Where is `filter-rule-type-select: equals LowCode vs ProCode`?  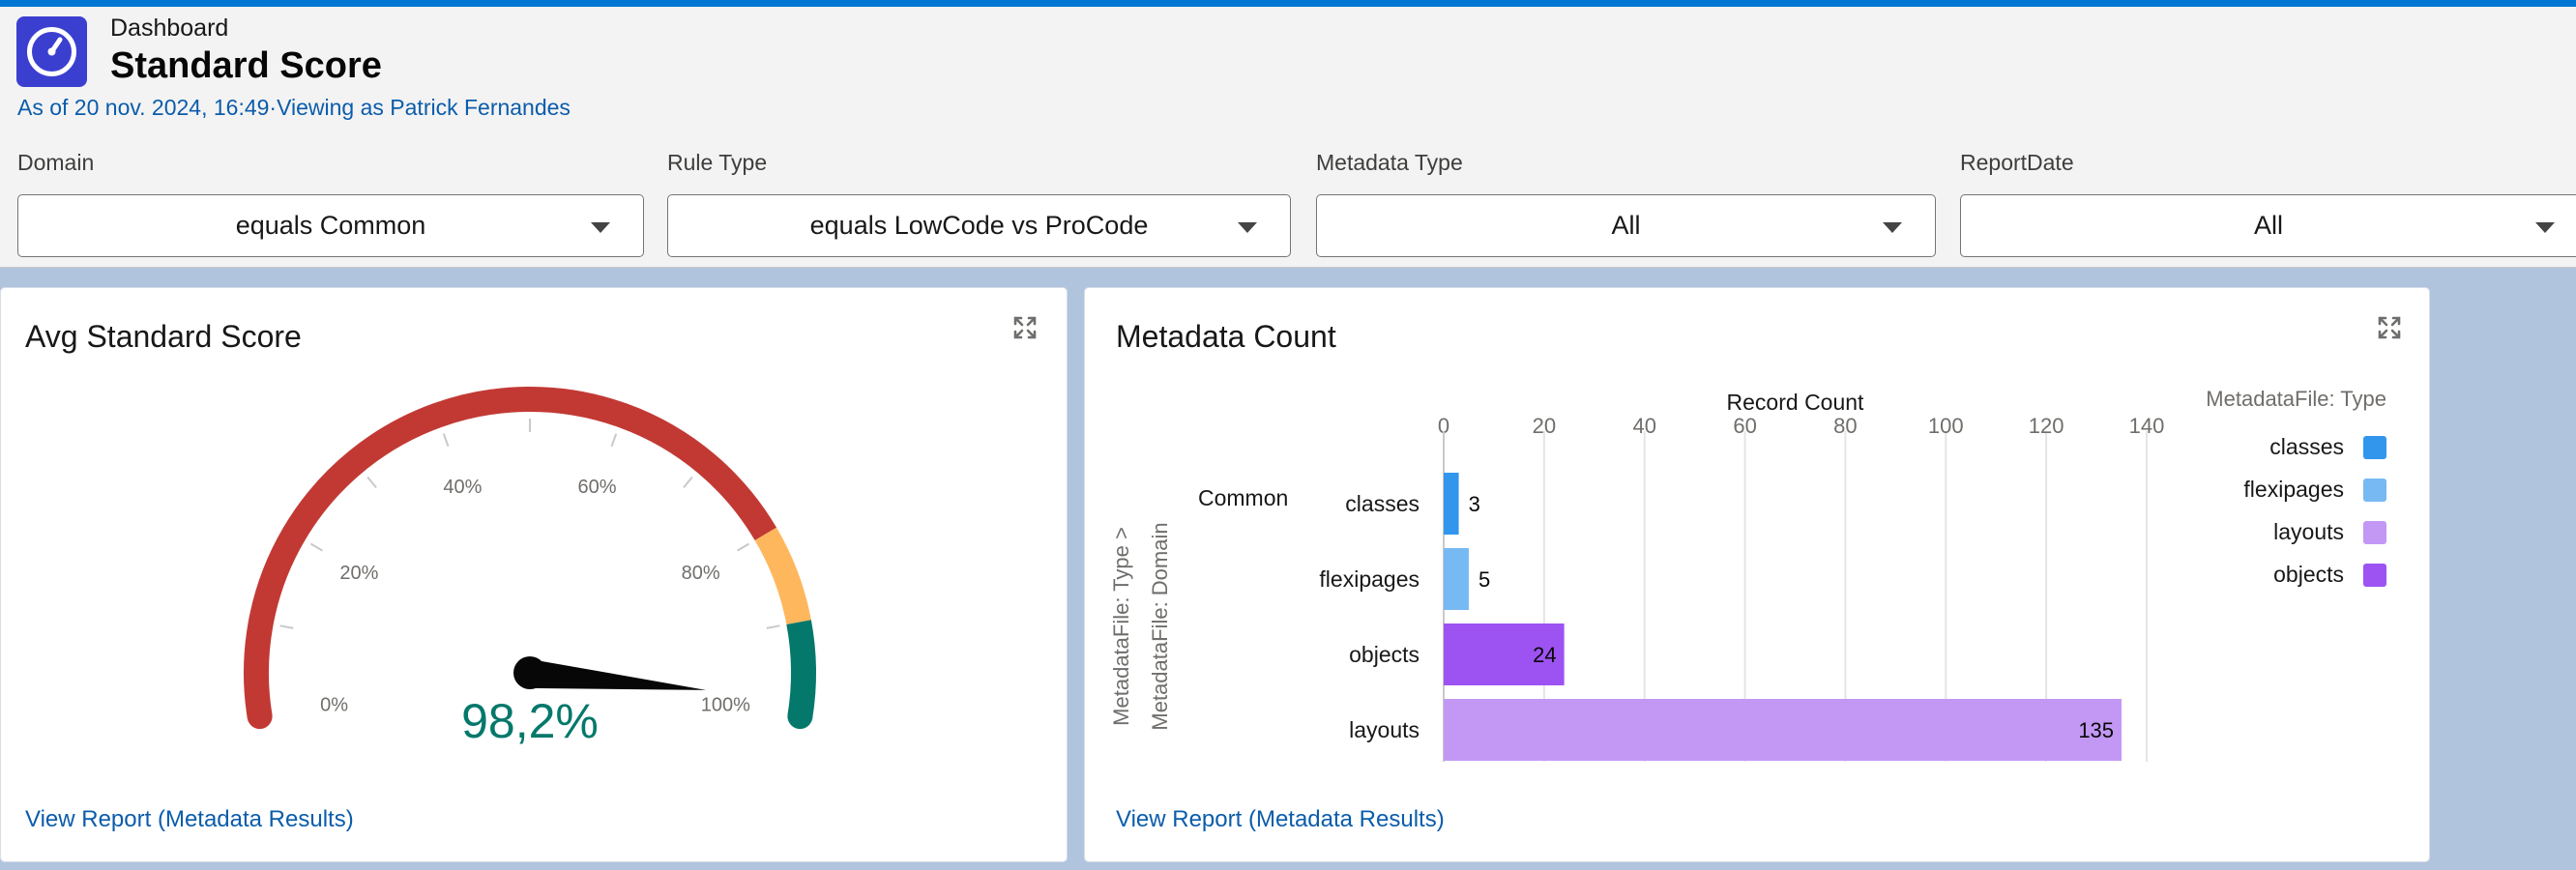 filter-rule-type-select: equals LowCode vs ProCode is located at coordinates (979, 225).